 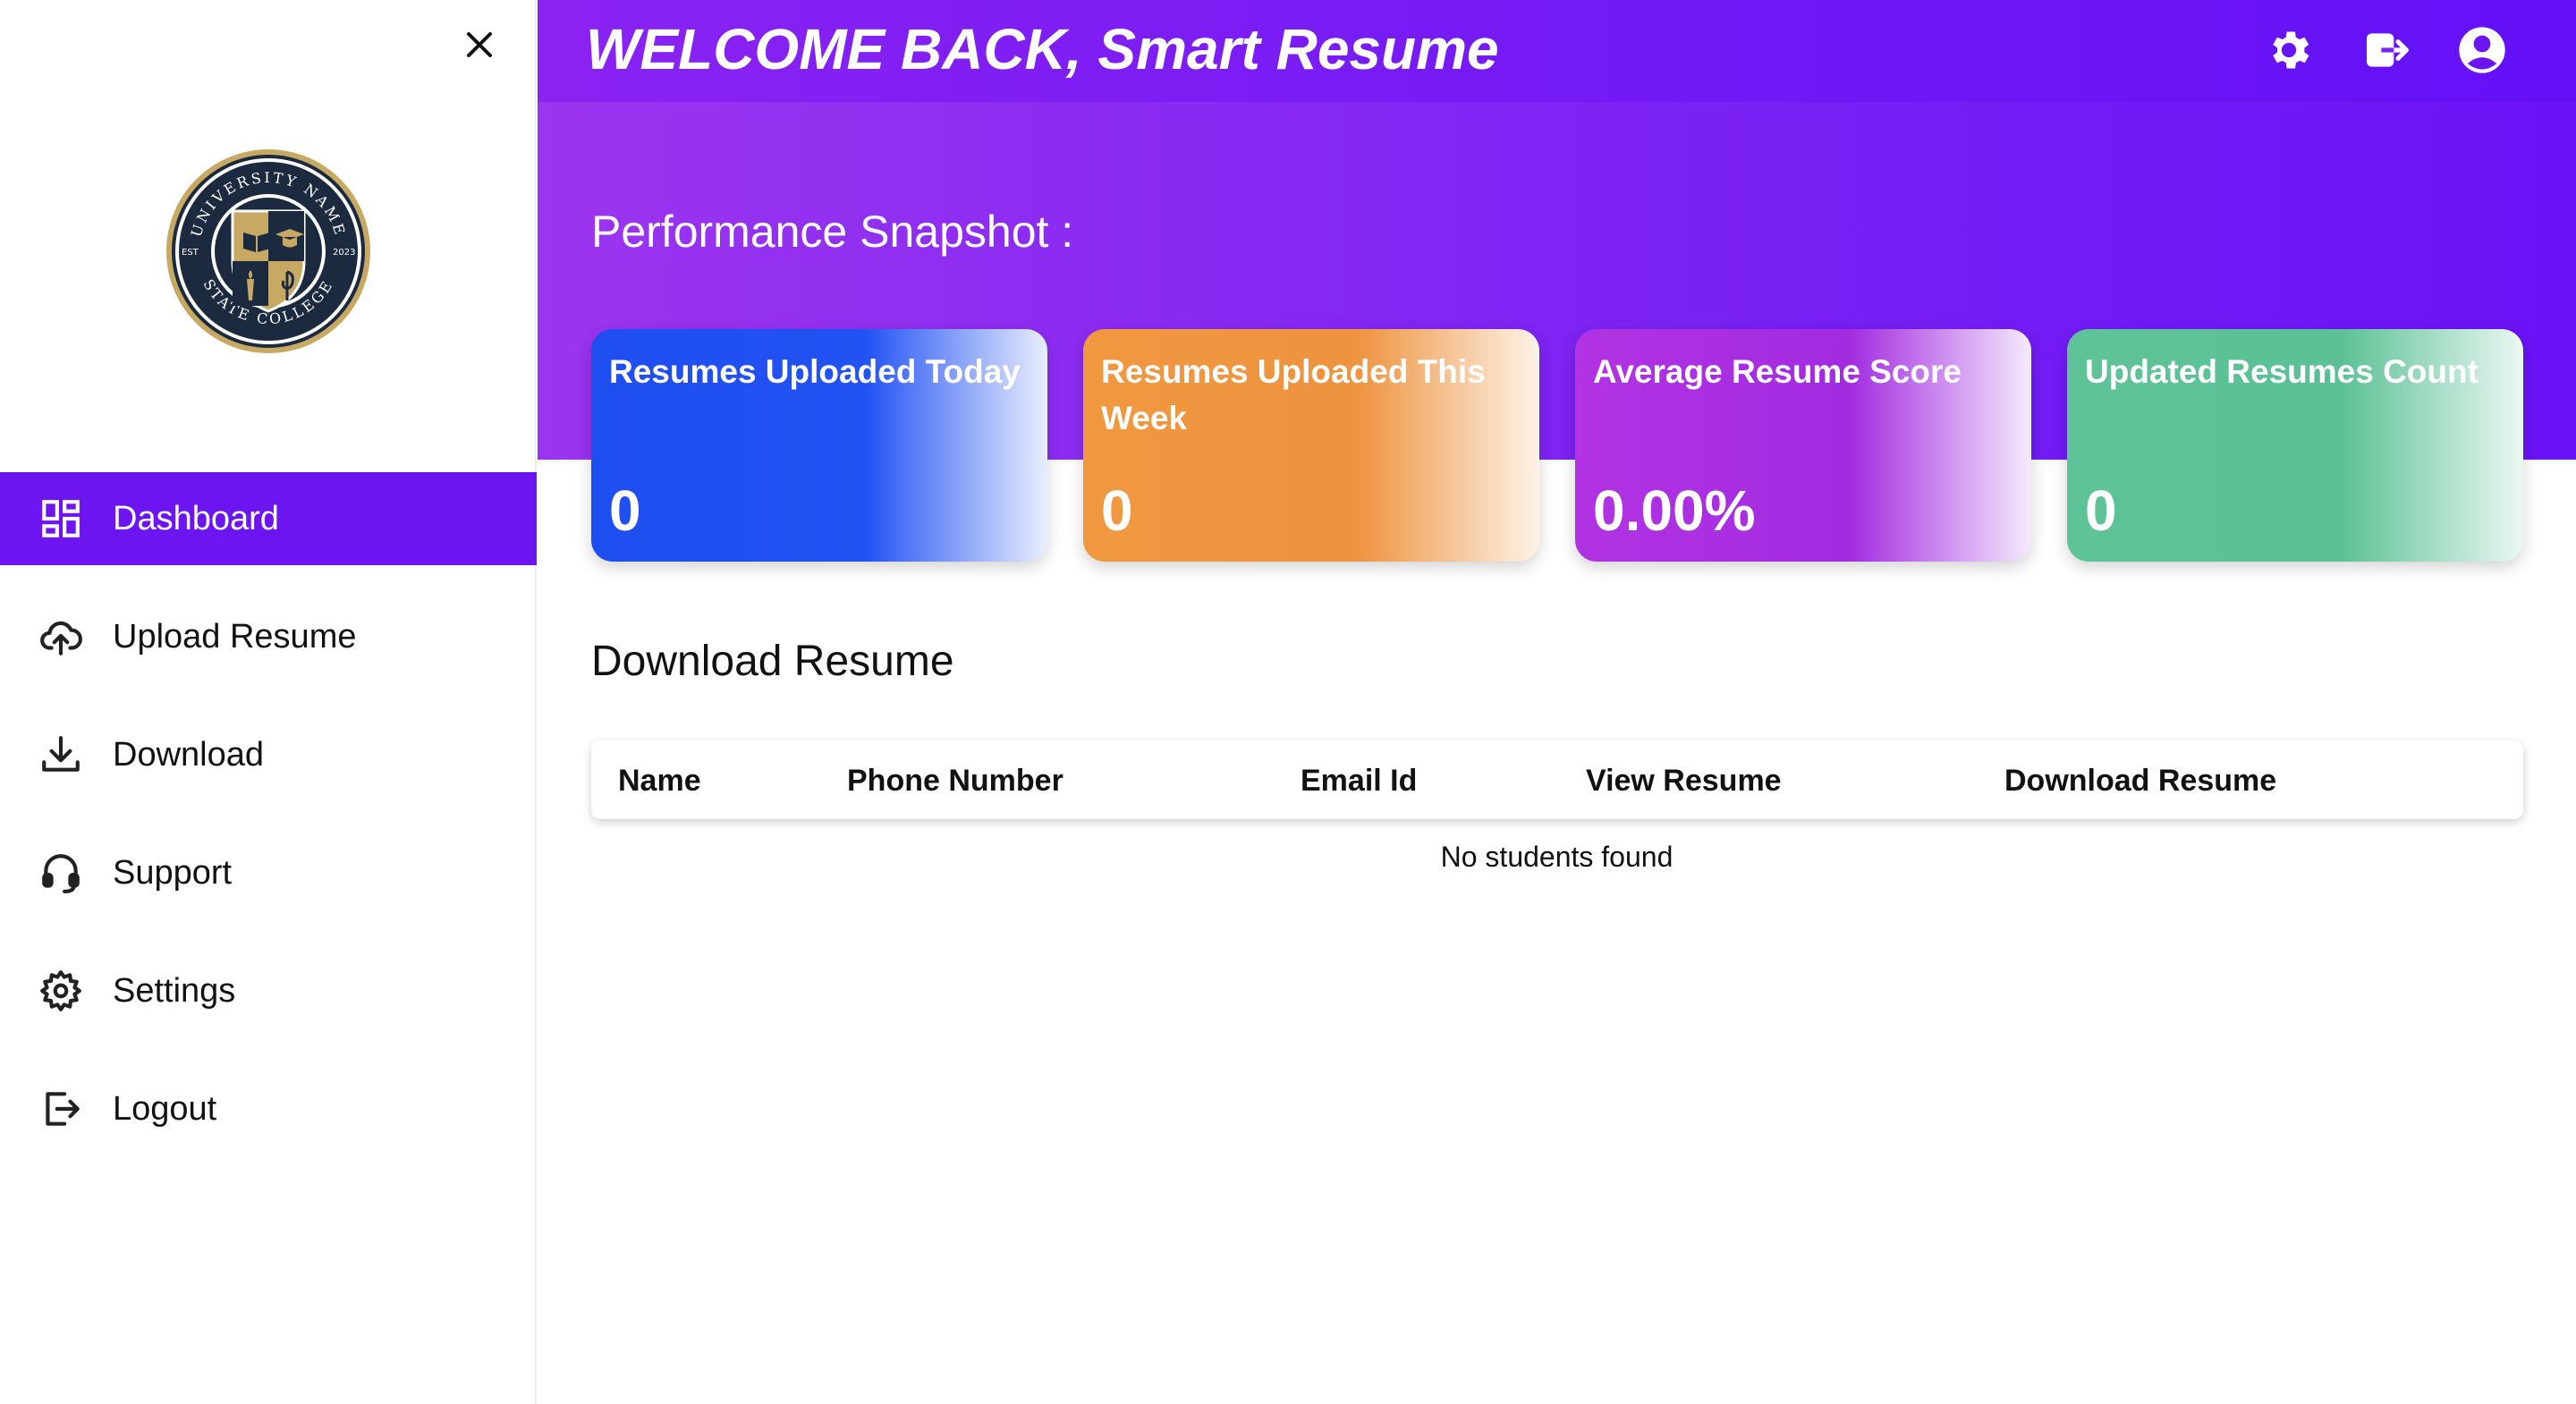 What do you see at coordinates (819, 446) in the screenshot?
I see `stat-card-uploaded-today: Resumes Uploaded Today 0` at bounding box center [819, 446].